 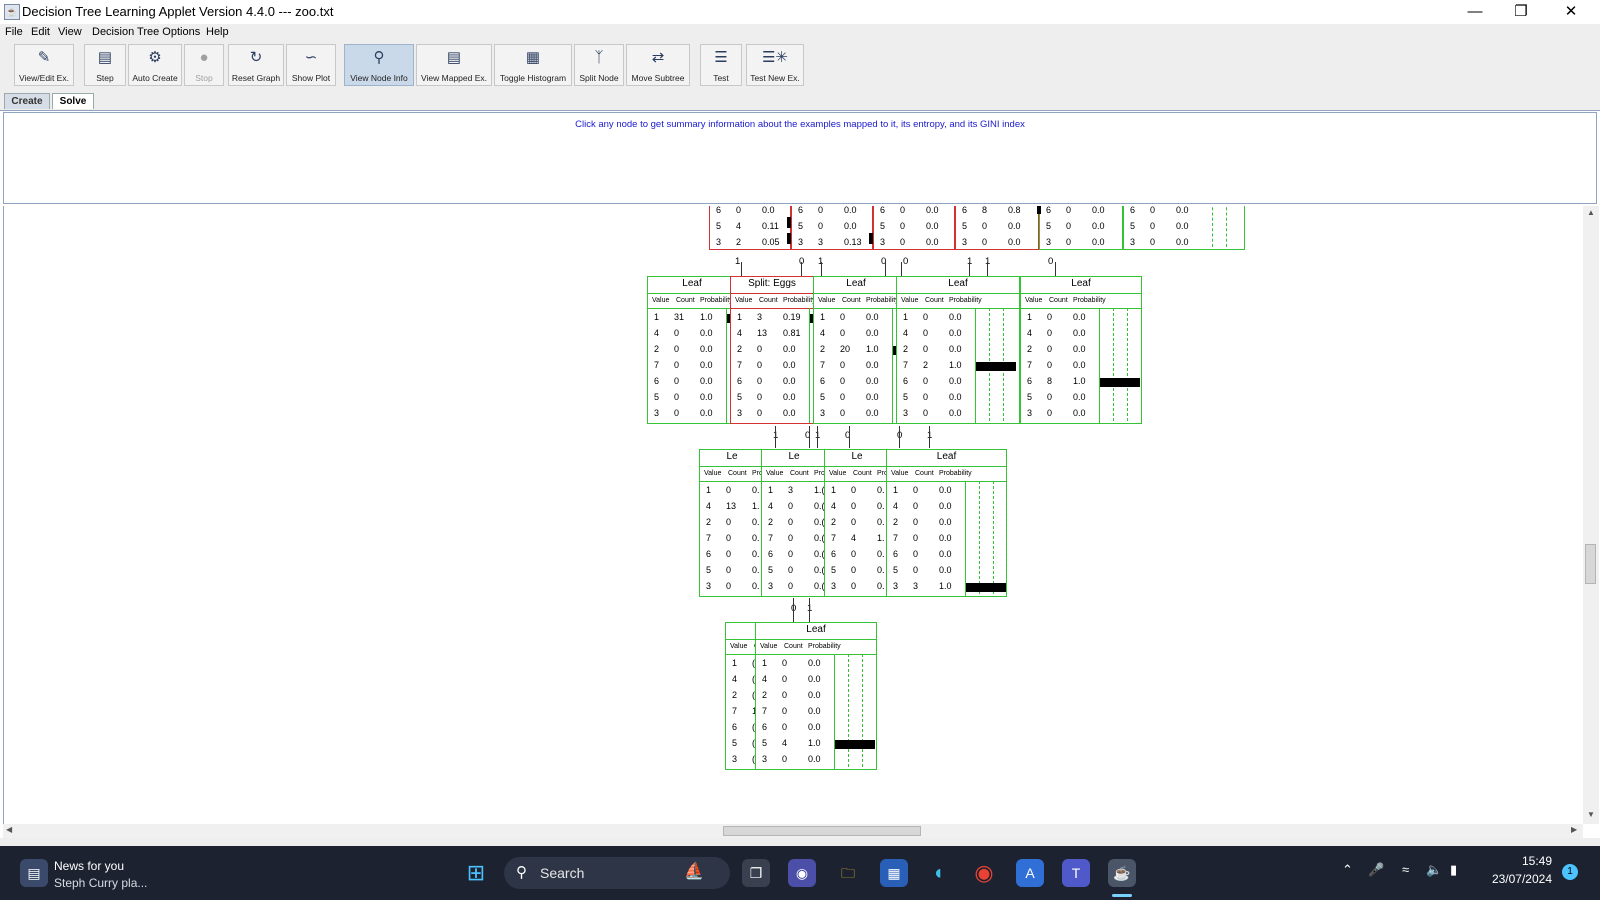 I want to click on view-mapped-ex-button: ▤ View Mapped Ex., so click(x=454, y=65).